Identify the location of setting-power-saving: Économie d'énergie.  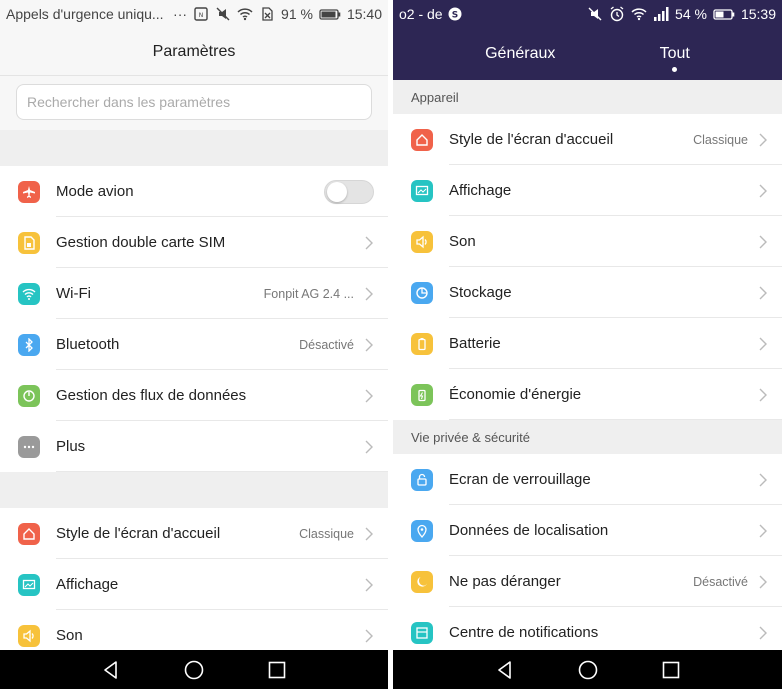
(587, 394).